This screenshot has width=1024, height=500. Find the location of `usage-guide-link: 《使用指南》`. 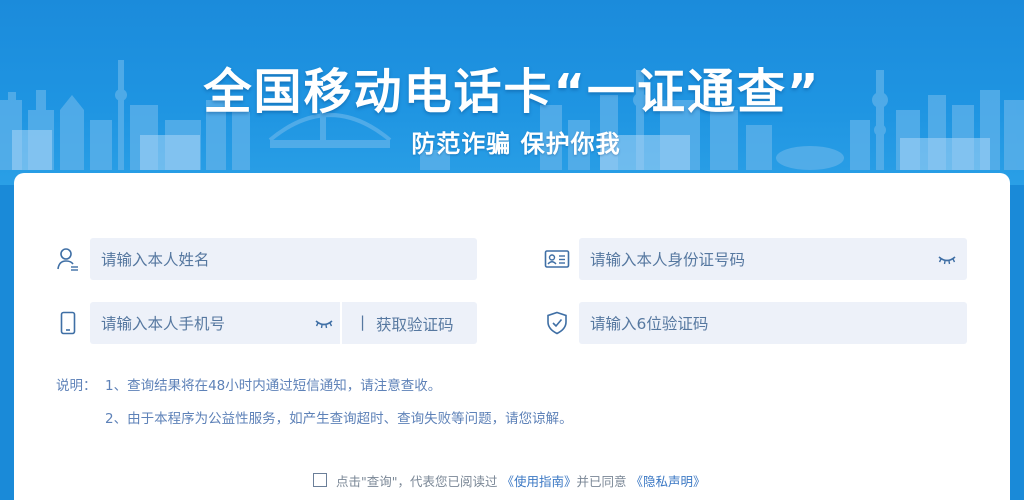

usage-guide-link: 《使用指南》 is located at coordinates (538, 481).